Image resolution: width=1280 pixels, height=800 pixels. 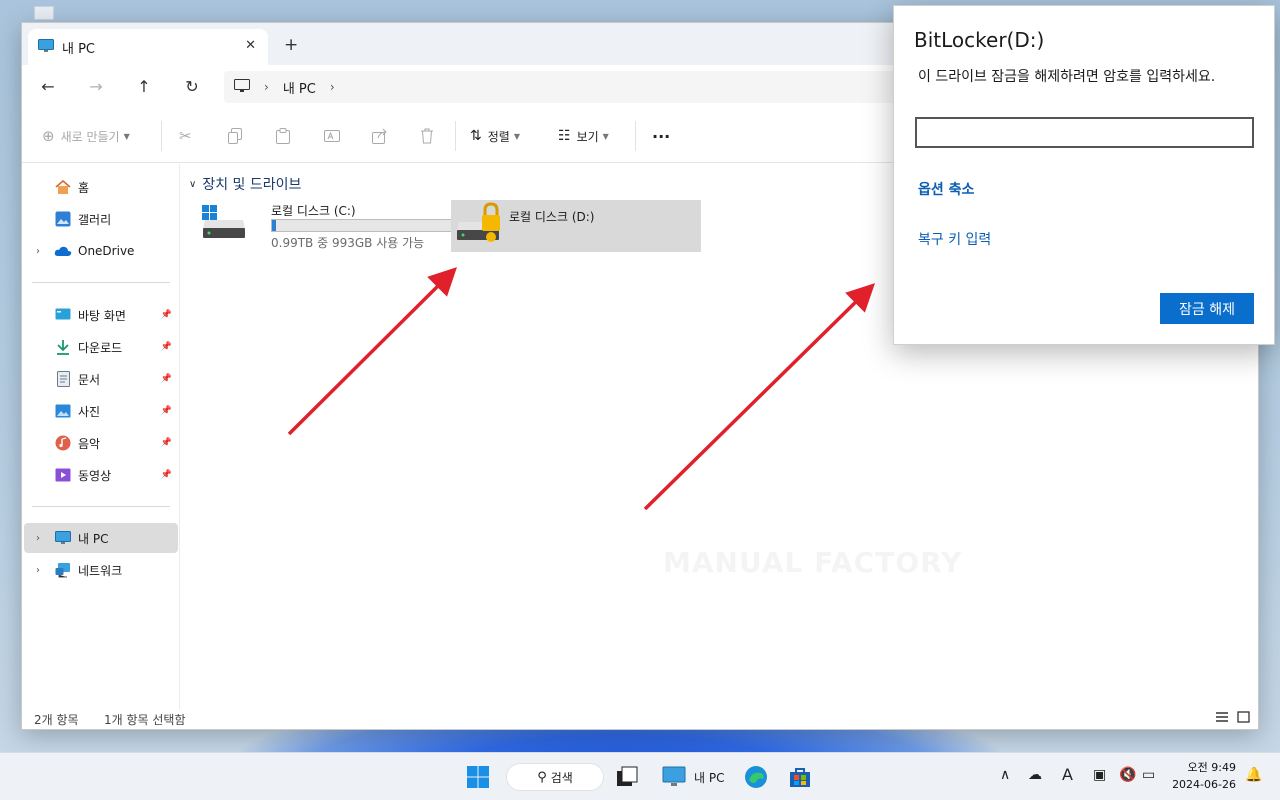 What do you see at coordinates (63, 219) in the screenshot?
I see `gallery-icon` at bounding box center [63, 219].